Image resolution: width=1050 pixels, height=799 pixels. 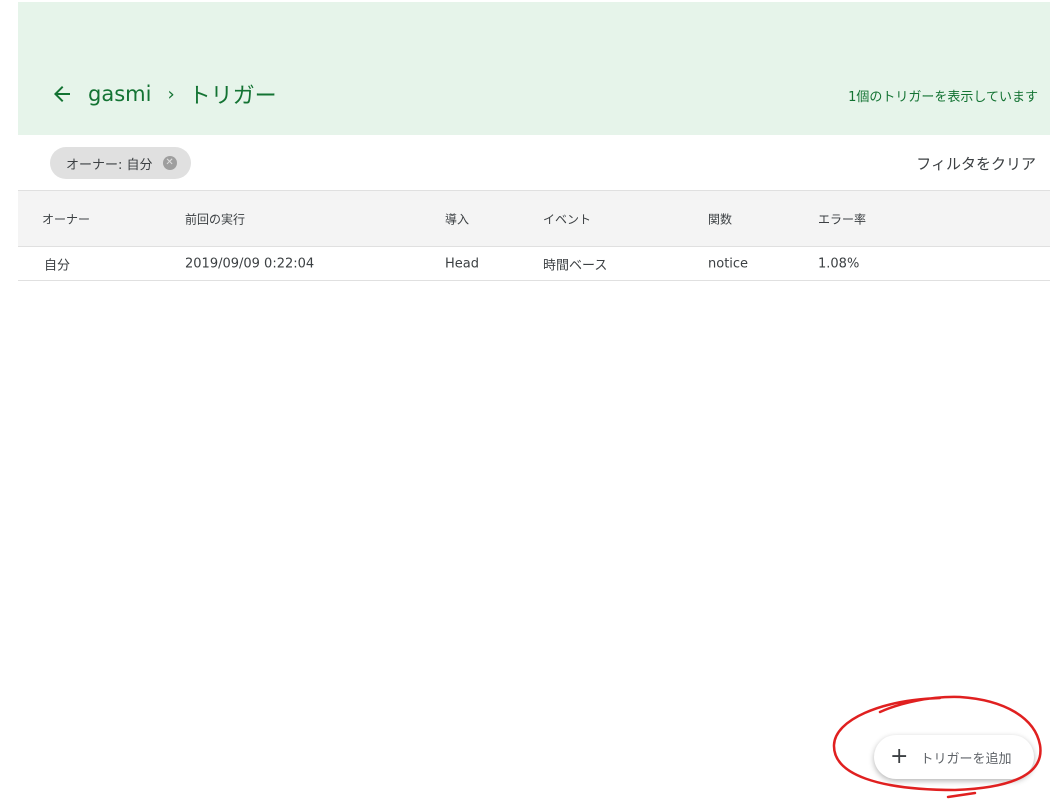 What do you see at coordinates (899, 756) in the screenshot?
I see `plus-icon: +` at bounding box center [899, 756].